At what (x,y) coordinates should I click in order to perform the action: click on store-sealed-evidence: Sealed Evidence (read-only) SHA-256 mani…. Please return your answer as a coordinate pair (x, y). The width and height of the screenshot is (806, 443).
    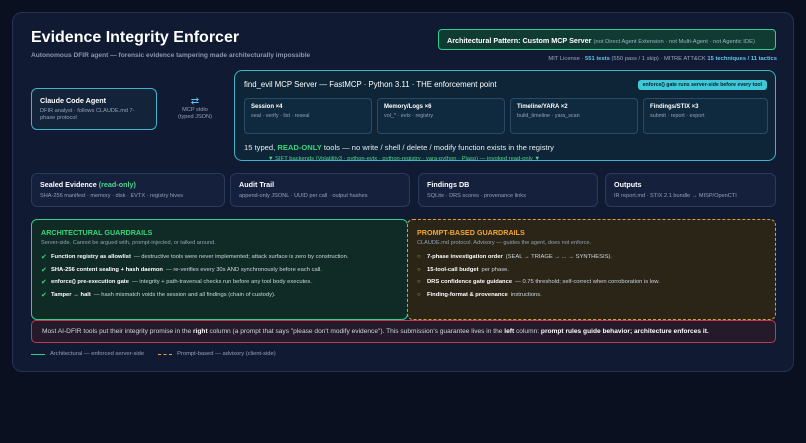
    Looking at the image, I should click on (128, 190).